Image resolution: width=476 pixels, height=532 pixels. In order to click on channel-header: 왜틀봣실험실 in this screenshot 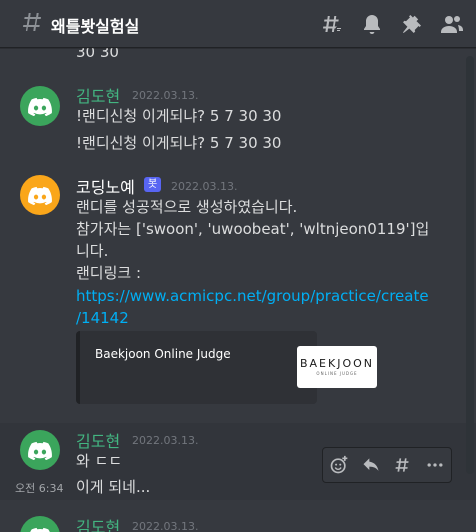, I will do `click(238, 24)`.